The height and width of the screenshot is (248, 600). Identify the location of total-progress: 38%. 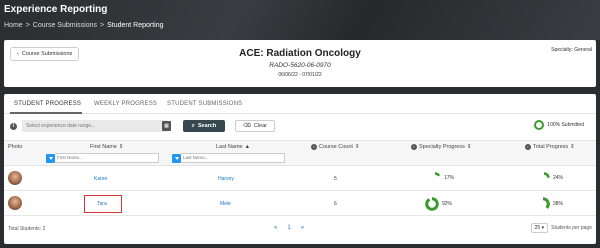
(549, 204).